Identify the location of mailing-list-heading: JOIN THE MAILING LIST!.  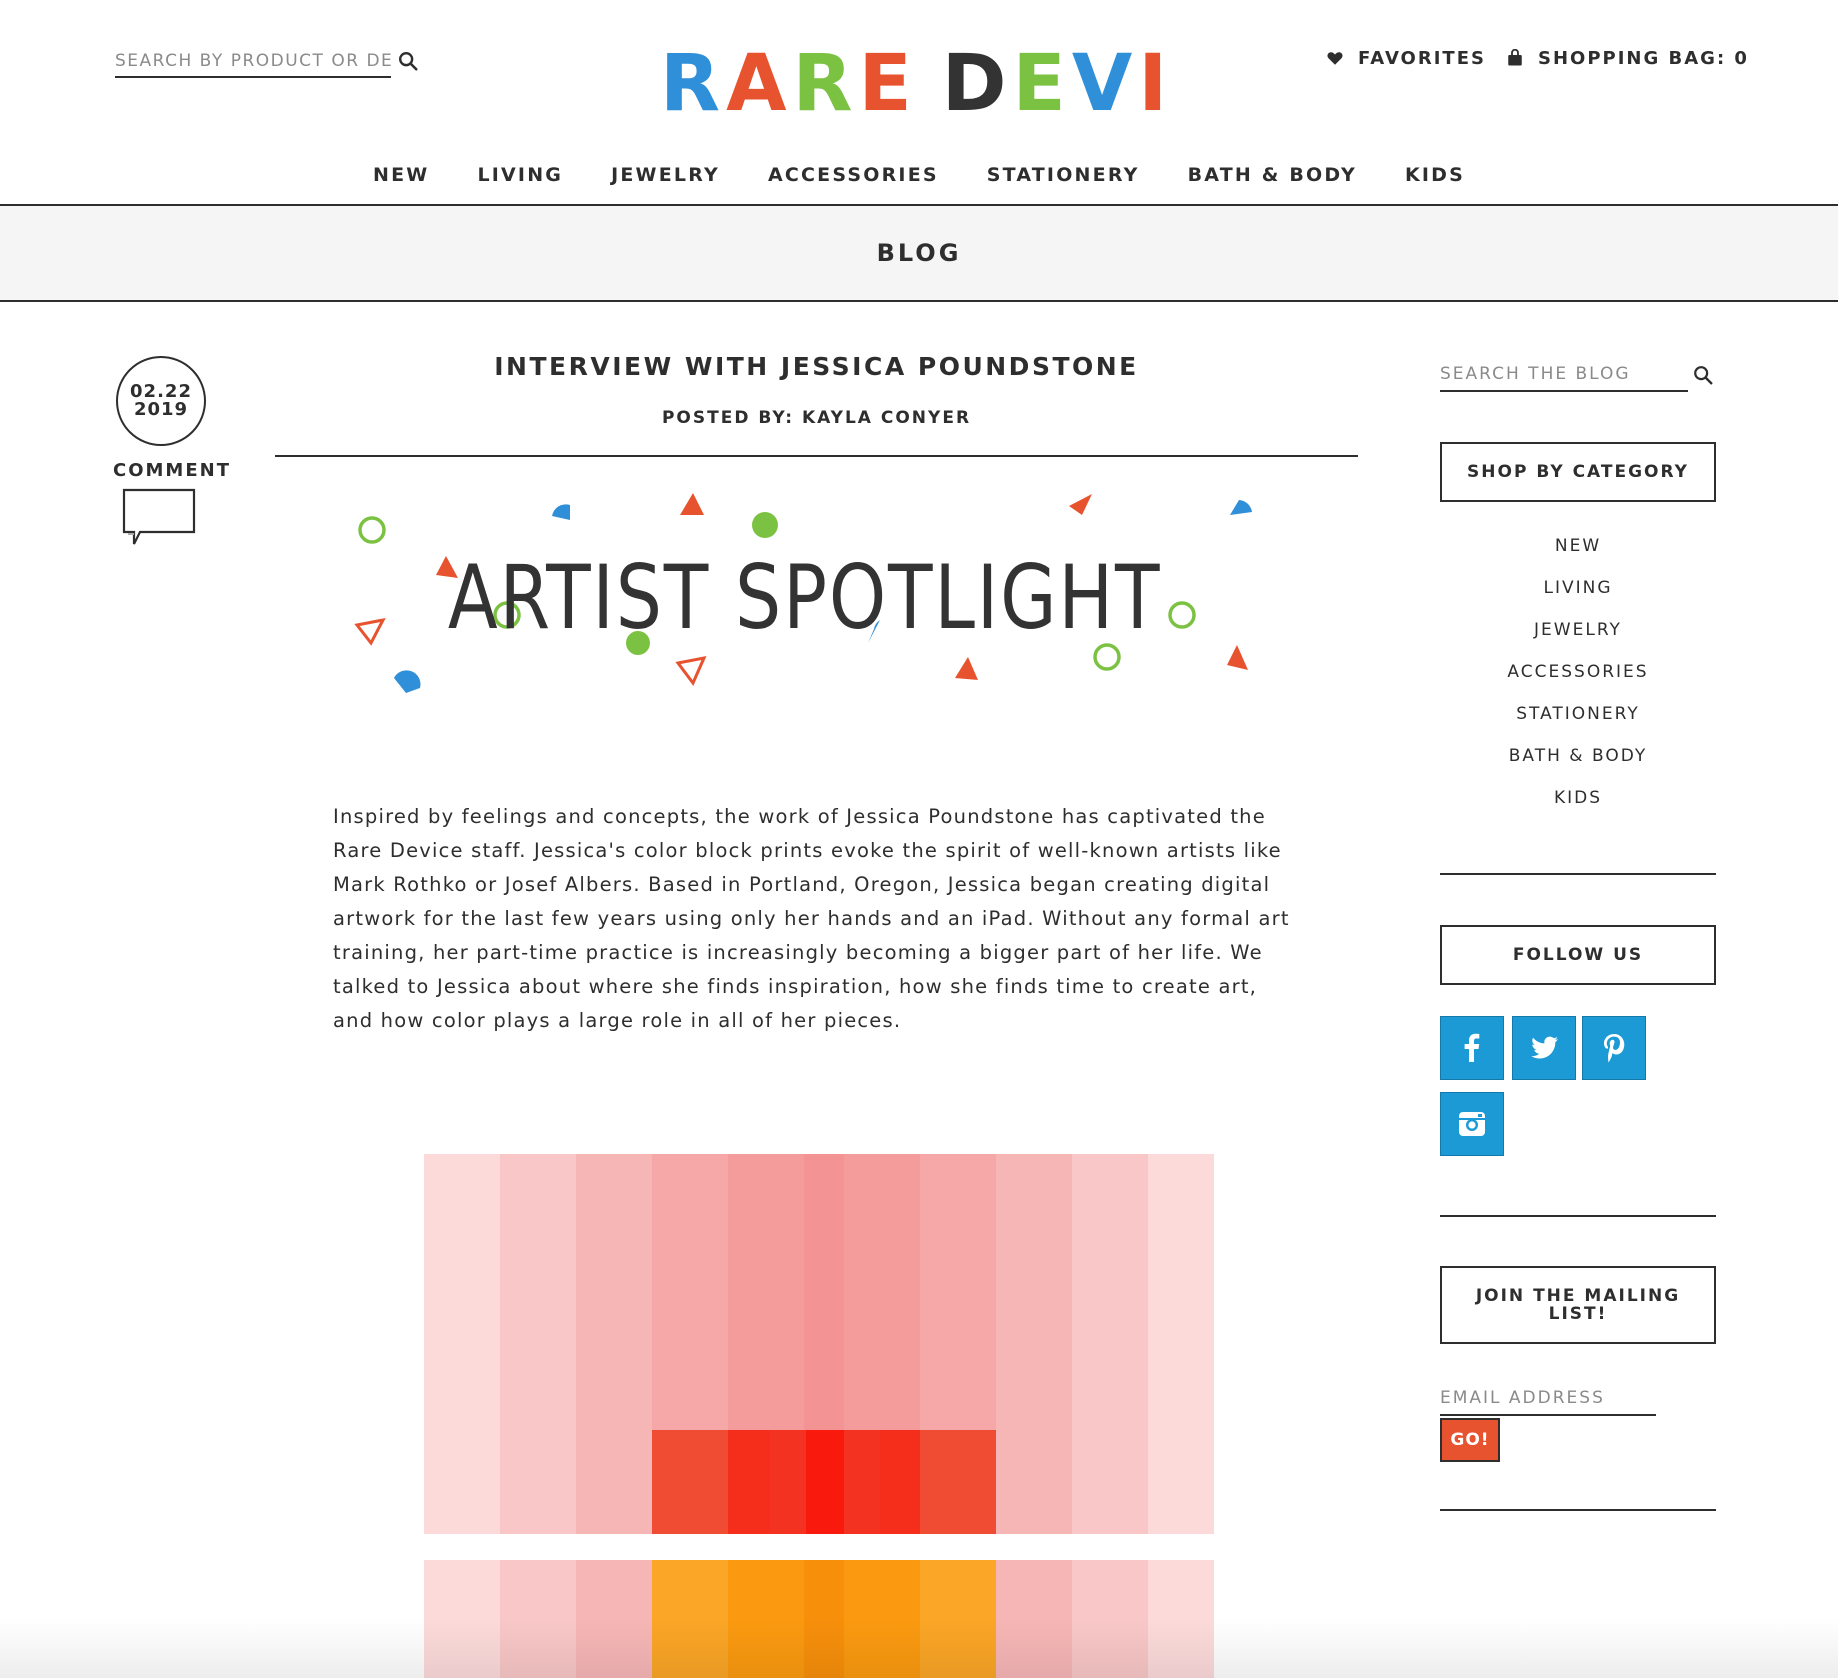
(1578, 1305).